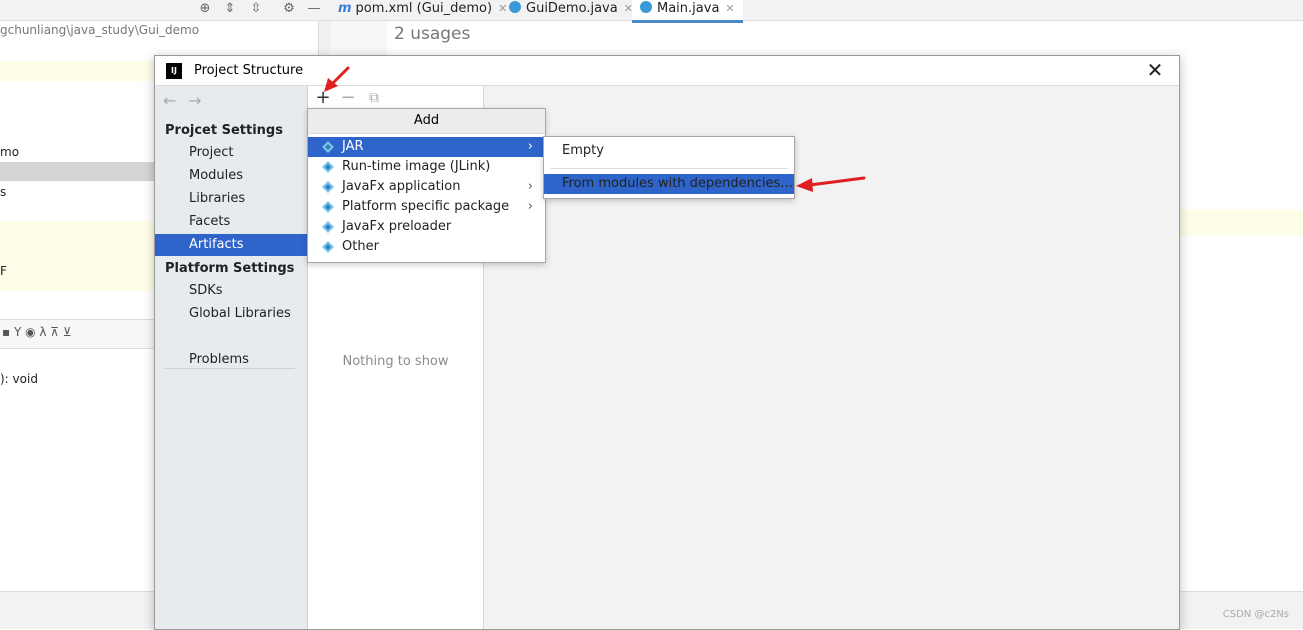  I want to click on close-icon: ✕, so click(1155, 70).